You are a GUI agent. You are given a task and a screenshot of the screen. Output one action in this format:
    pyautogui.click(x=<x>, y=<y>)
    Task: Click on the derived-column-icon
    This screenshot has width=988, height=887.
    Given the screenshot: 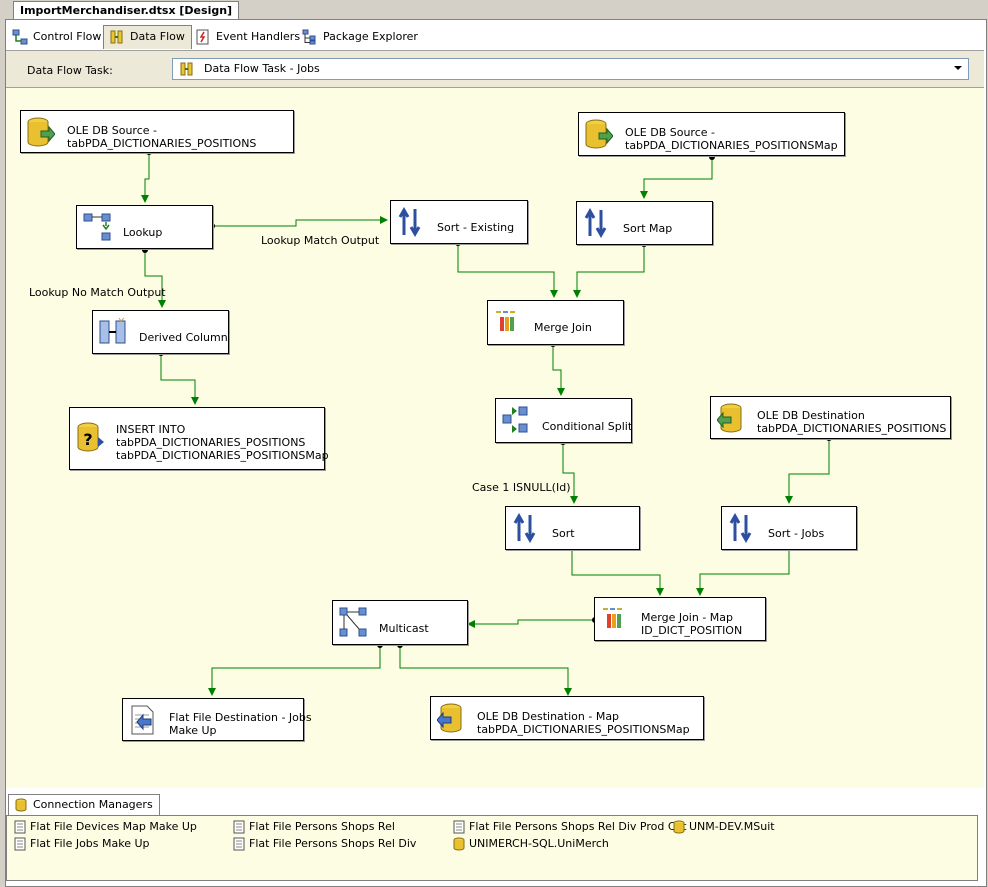 What is the action you would take?
    pyautogui.click(x=112, y=330)
    